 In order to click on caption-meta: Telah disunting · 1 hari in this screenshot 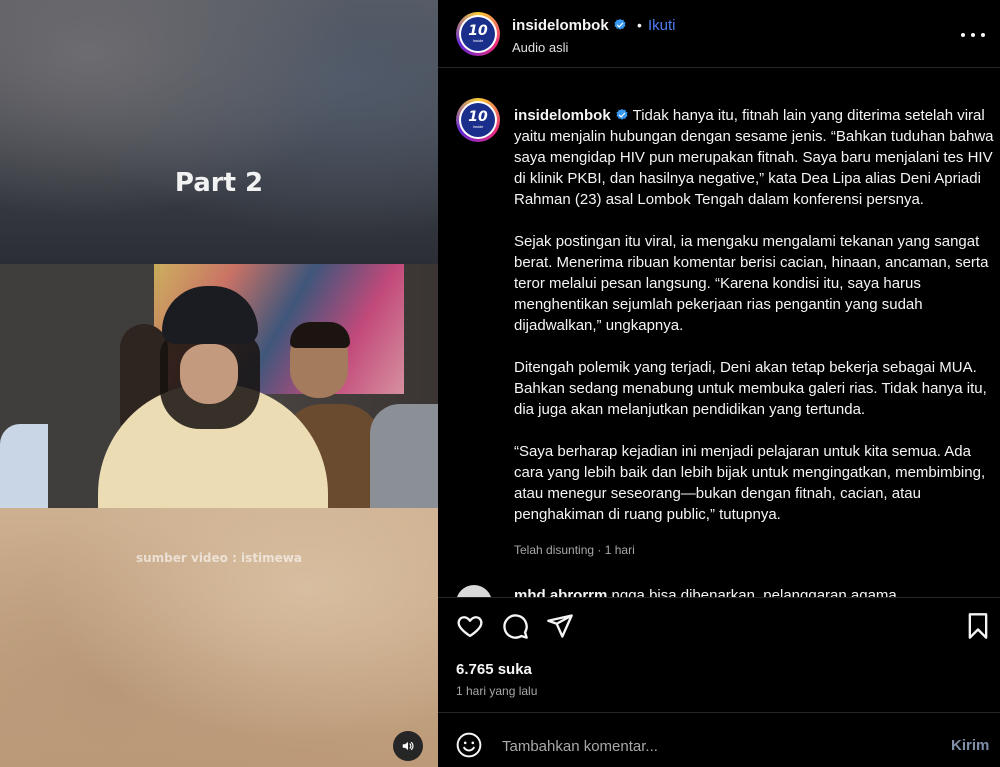, I will do `click(574, 550)`.